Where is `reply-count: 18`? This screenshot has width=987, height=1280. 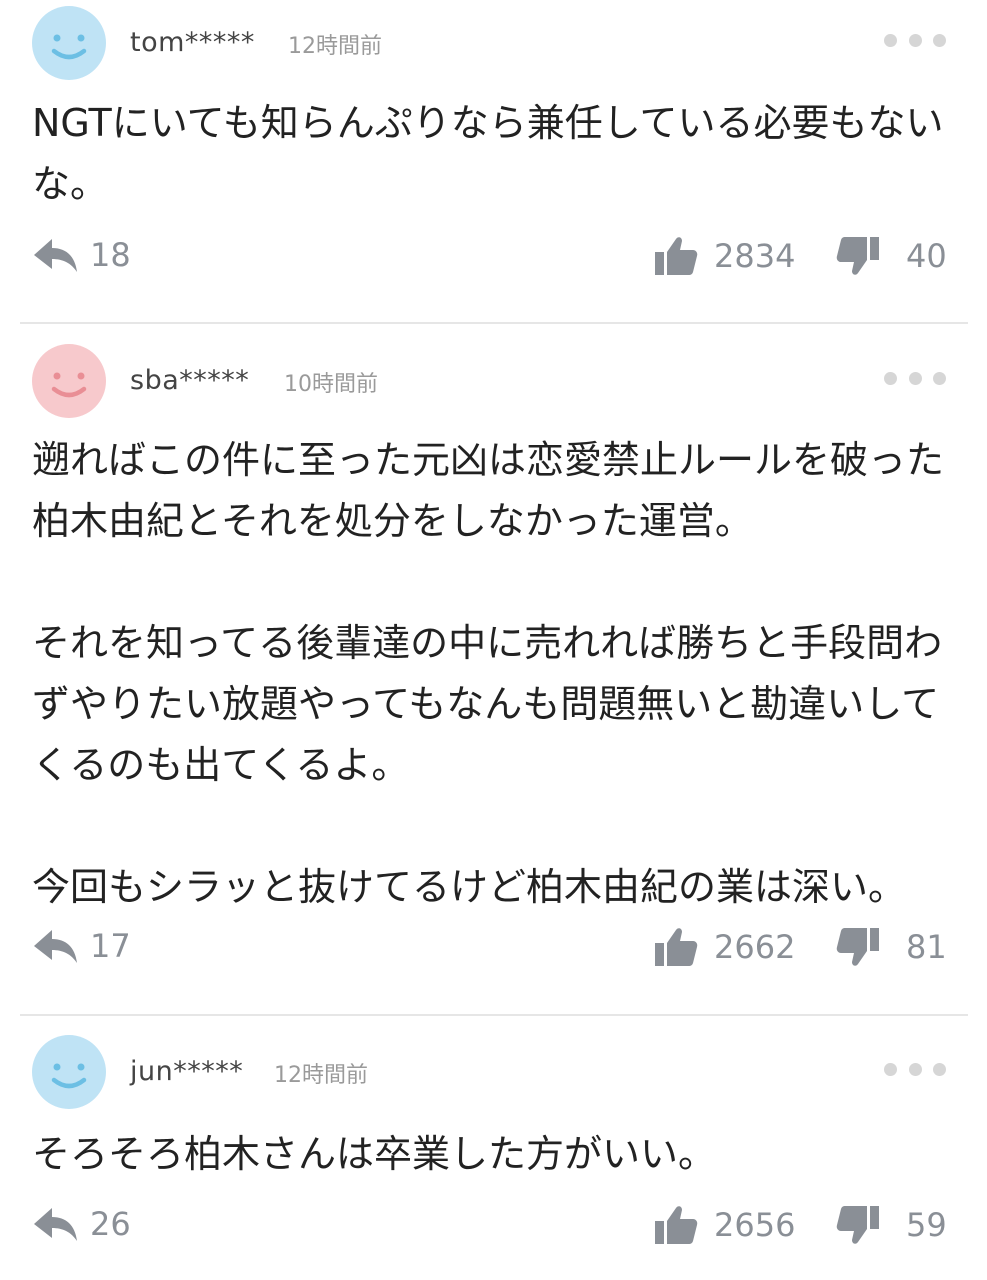
reply-count: 18 is located at coordinates (110, 255).